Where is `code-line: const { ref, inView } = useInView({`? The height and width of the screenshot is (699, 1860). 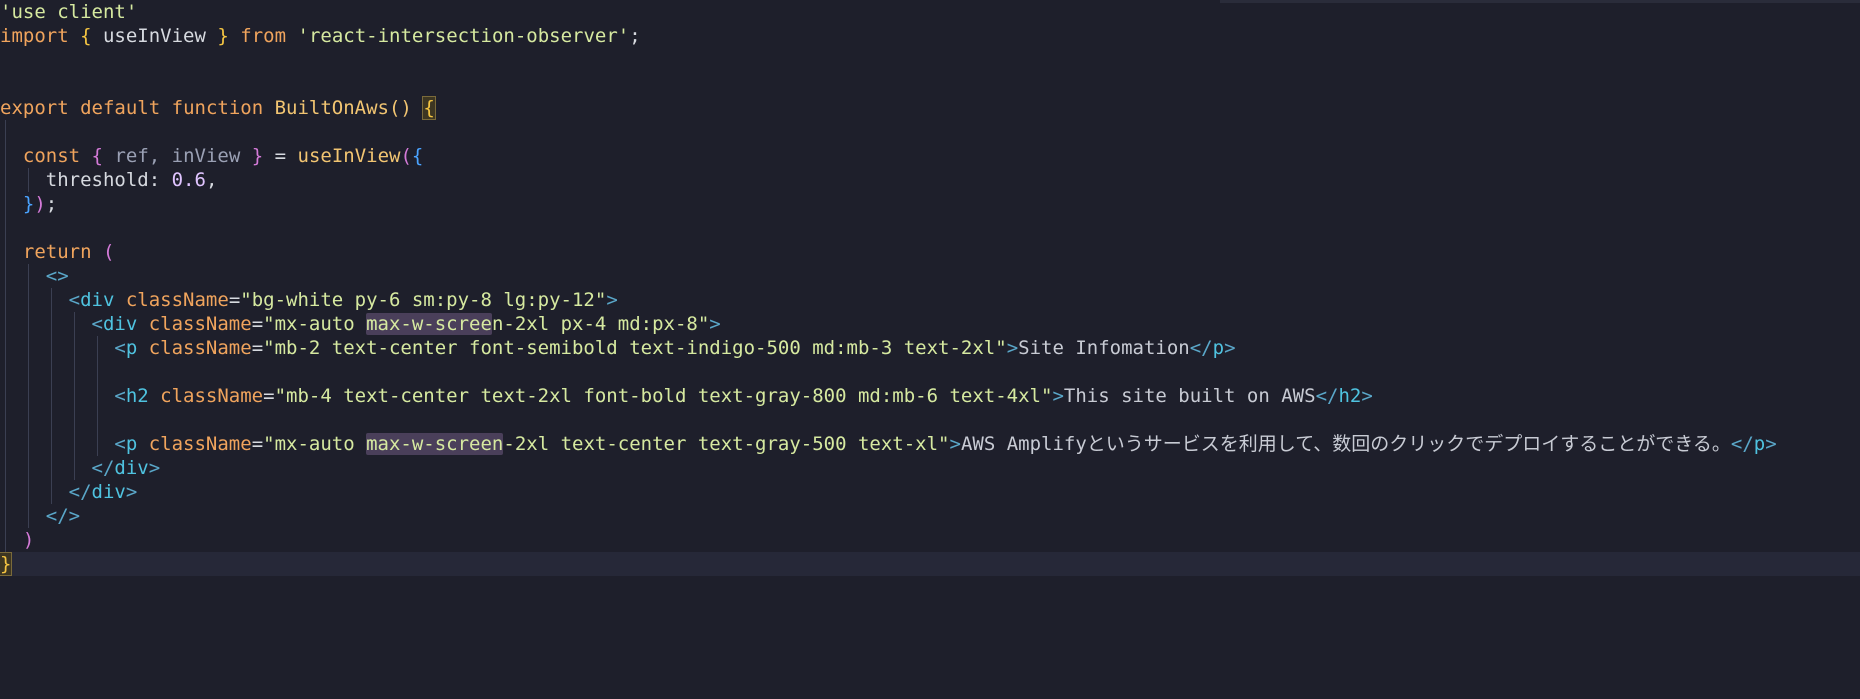 code-line: const { ref, inView } = useInView({ is located at coordinates (211, 156).